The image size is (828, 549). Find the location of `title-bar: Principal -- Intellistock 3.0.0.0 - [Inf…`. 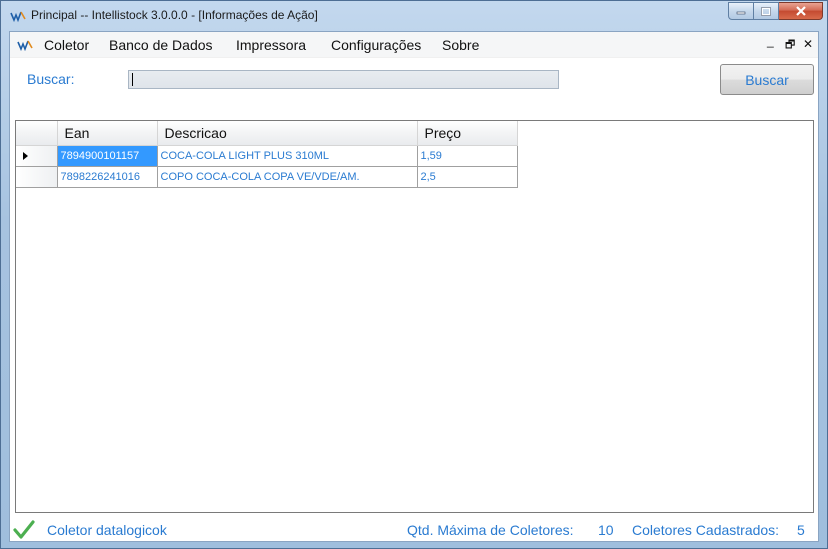

title-bar: Principal -- Intellistock 3.0.0.0 - [Inf… is located at coordinates (414, 16).